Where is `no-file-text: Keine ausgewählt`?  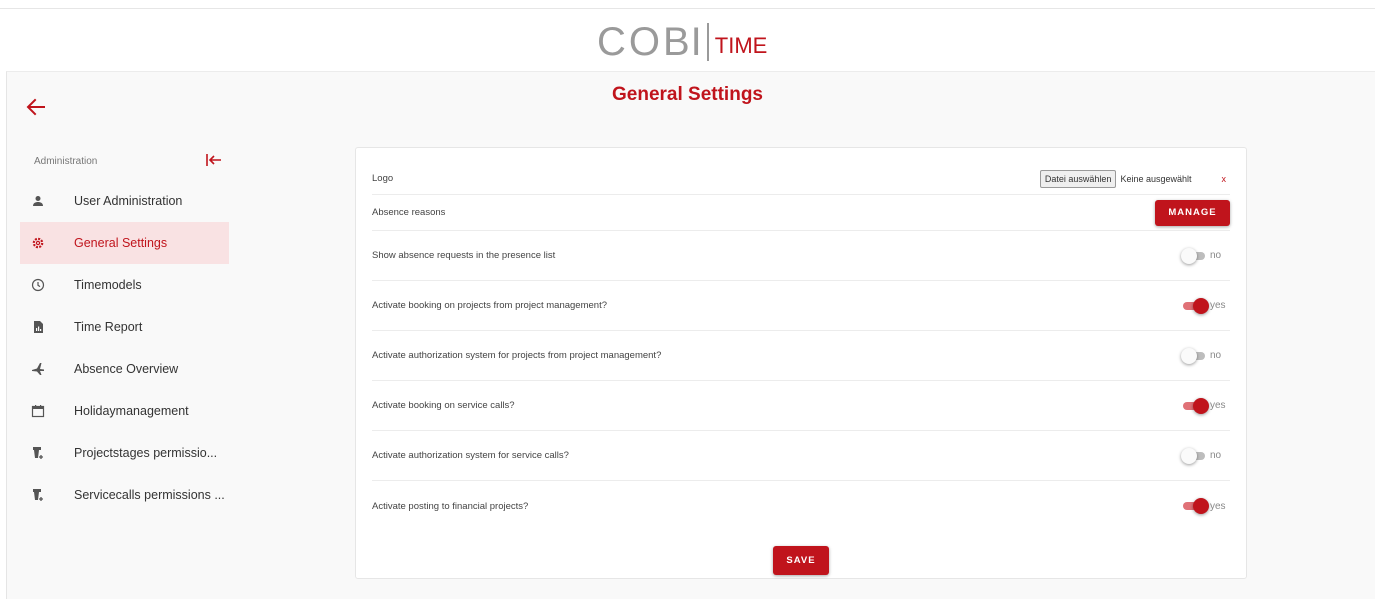
no-file-text: Keine ausgewählt is located at coordinates (1156, 178).